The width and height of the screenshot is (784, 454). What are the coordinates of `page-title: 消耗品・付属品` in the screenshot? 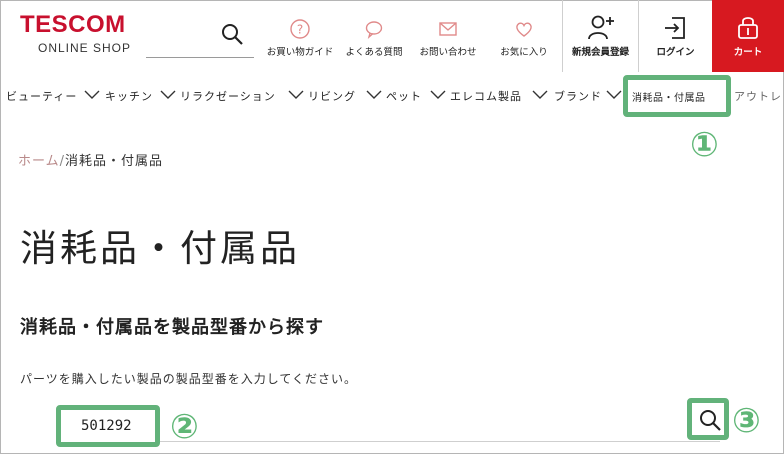 It's located at (160, 248).